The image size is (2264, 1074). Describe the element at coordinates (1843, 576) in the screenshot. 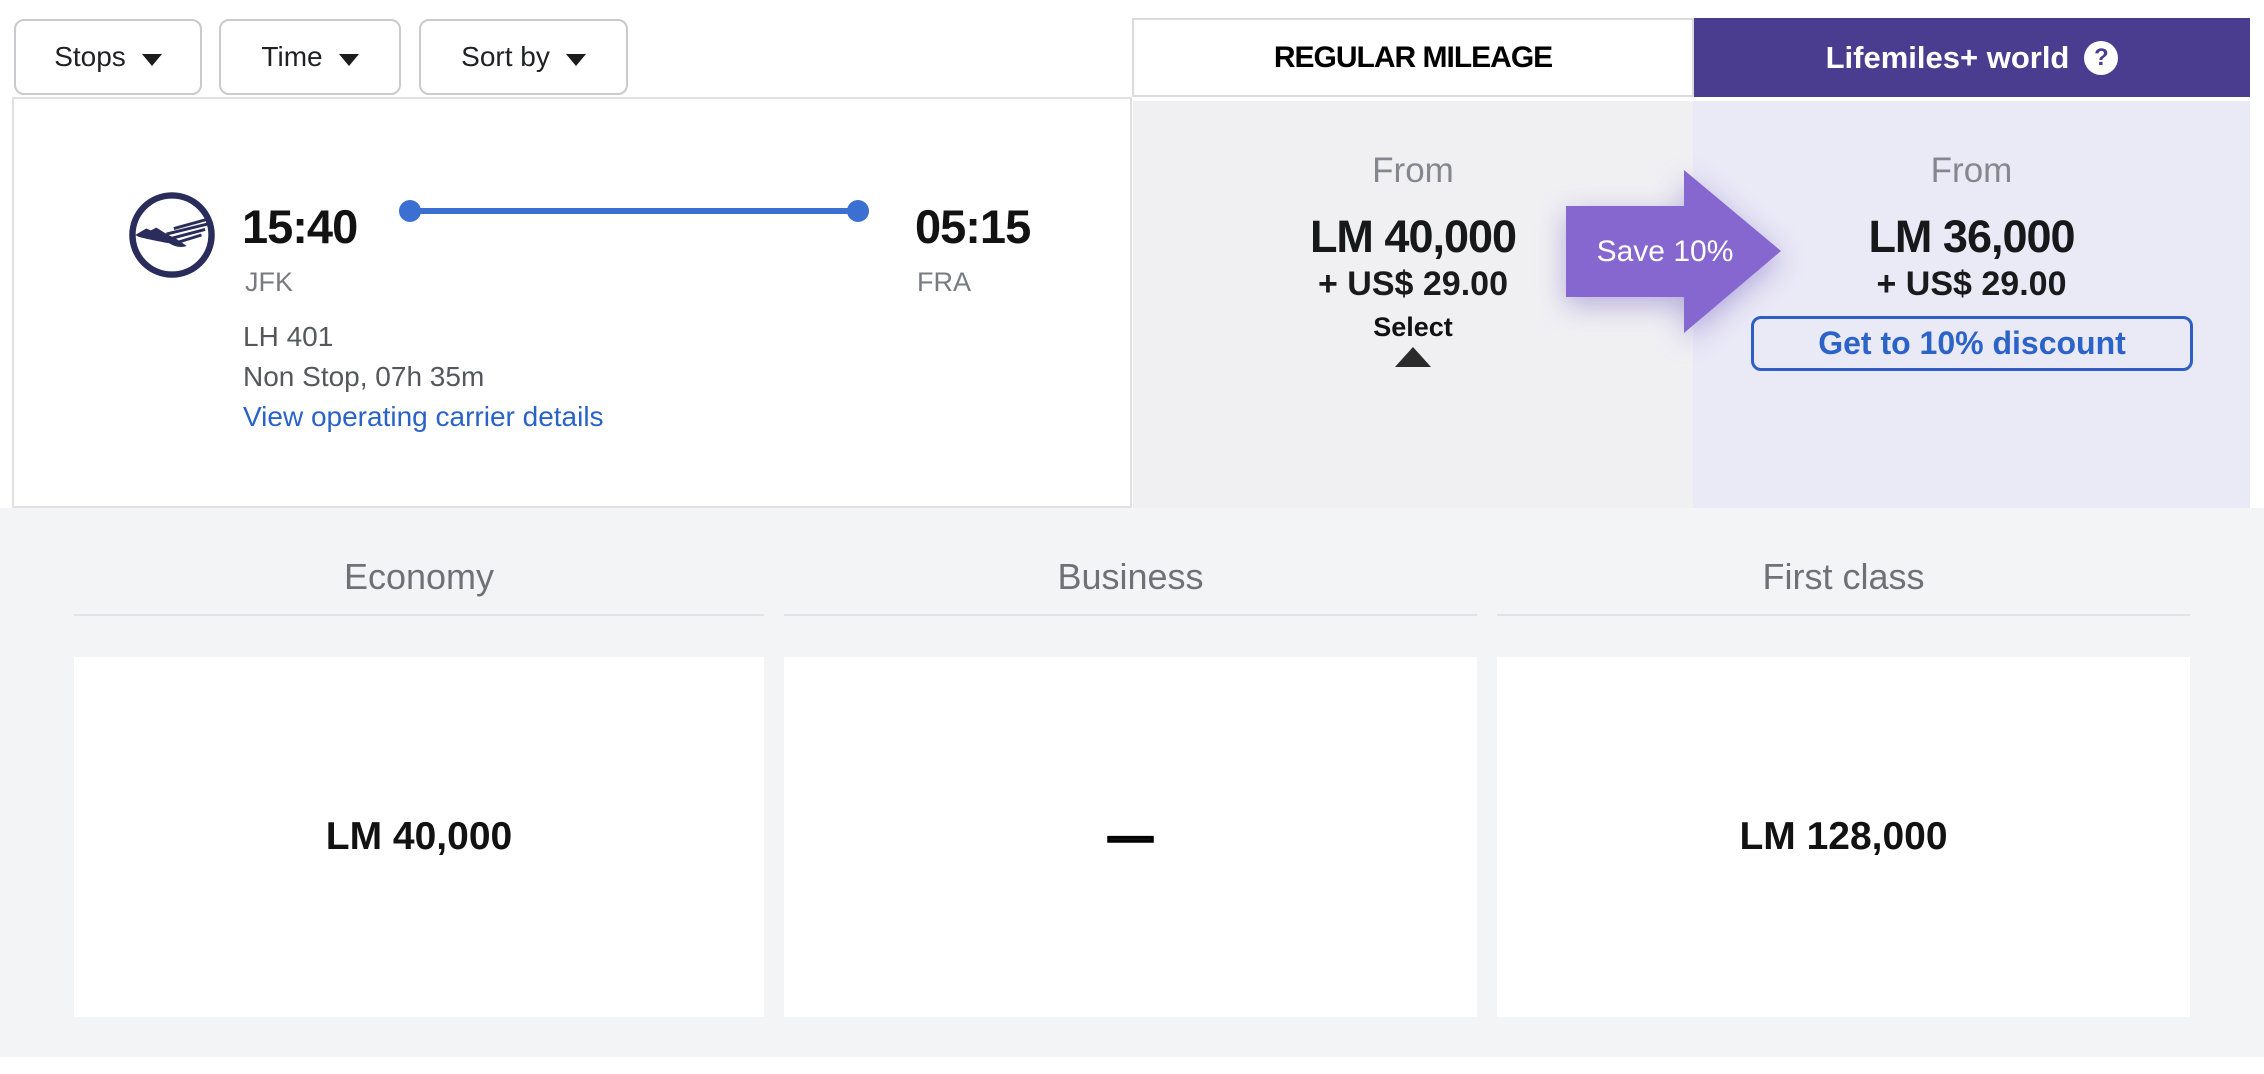

I see `cabin-header-first-class: First class` at that location.